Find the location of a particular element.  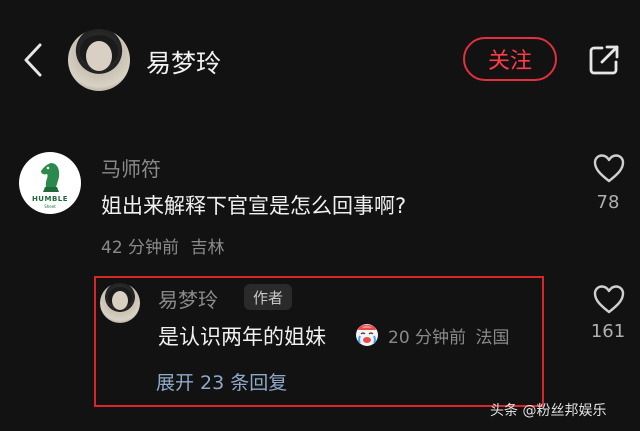

comment-location: 吉林 is located at coordinates (207, 248).